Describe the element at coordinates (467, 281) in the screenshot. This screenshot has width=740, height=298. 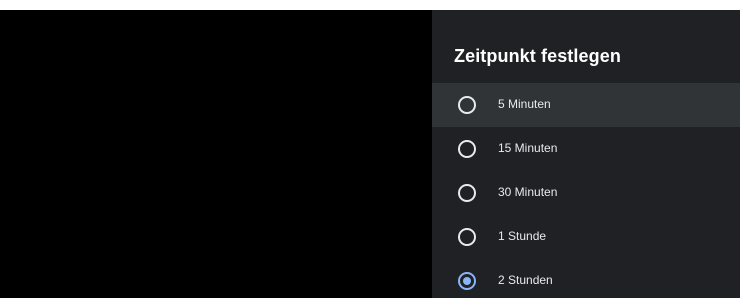
I see `radio-checked-icon` at that location.